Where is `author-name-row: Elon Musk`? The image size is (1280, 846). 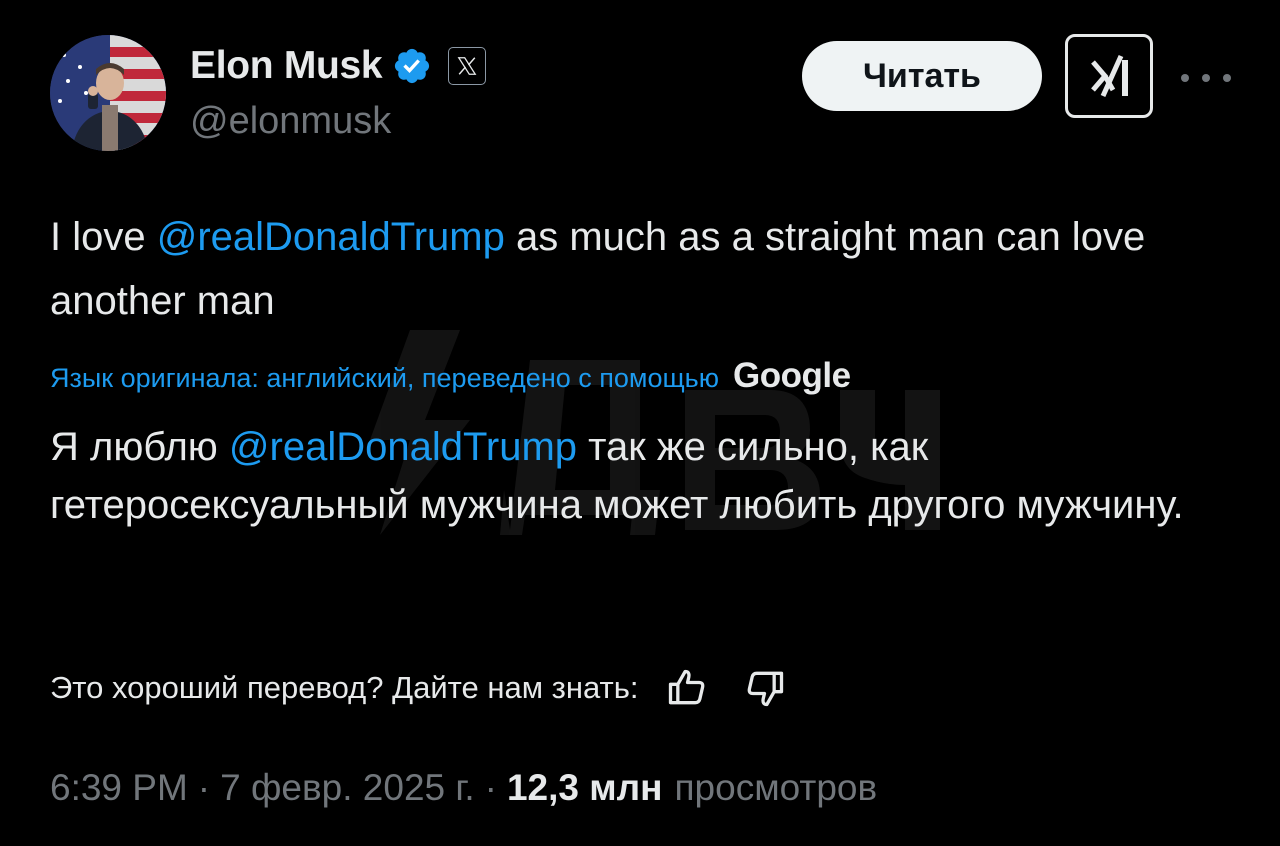
author-name-row: Elon Musk is located at coordinates (338, 66).